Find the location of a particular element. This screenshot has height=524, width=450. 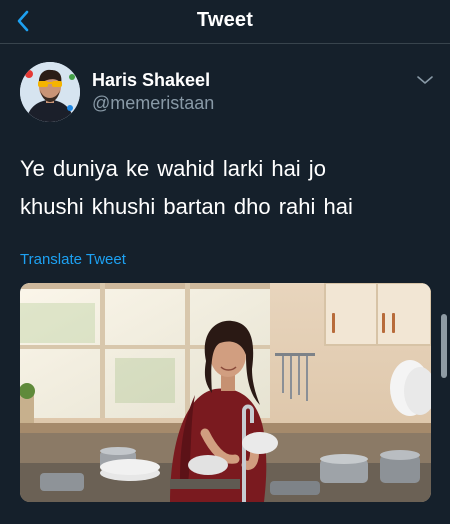

tweet-text-line: Ye duniya ke wahid larki hai jo is located at coordinates (173, 168).